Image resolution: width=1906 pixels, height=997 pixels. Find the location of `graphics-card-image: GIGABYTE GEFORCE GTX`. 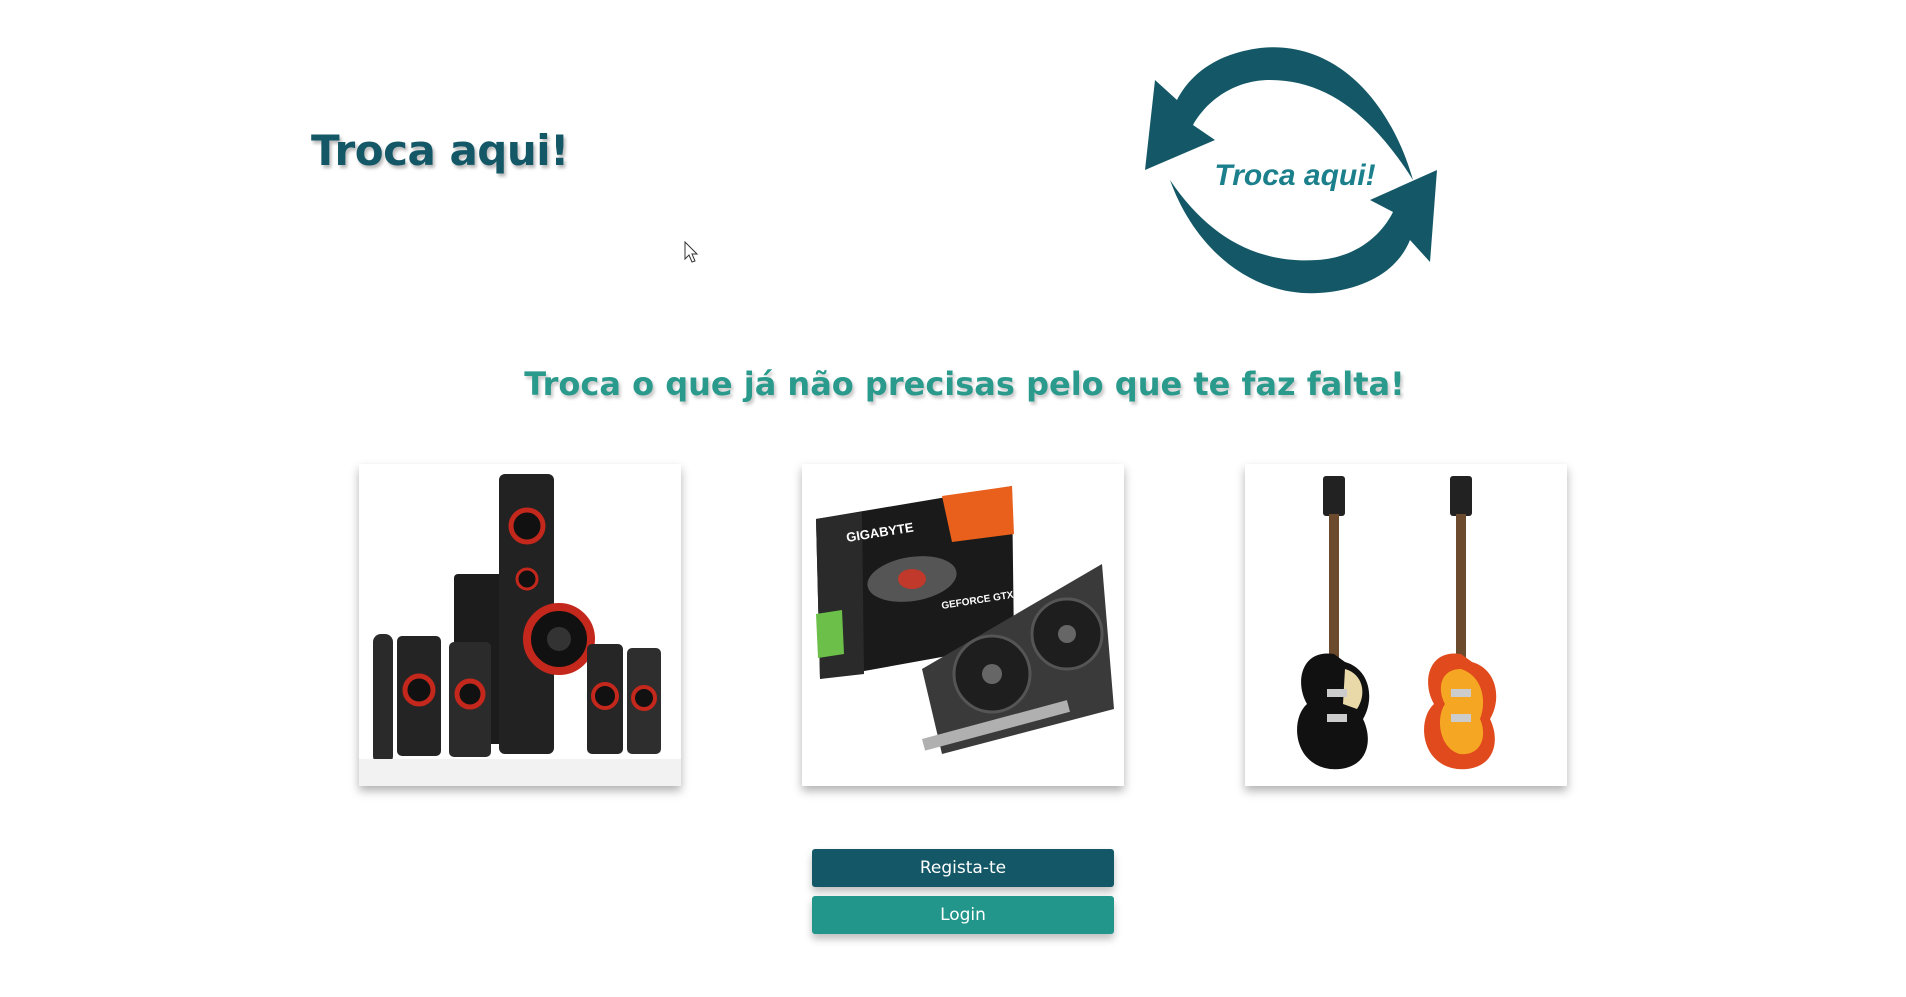

graphics-card-image: GIGABYTE GEFORCE GTX is located at coordinates (963, 625).